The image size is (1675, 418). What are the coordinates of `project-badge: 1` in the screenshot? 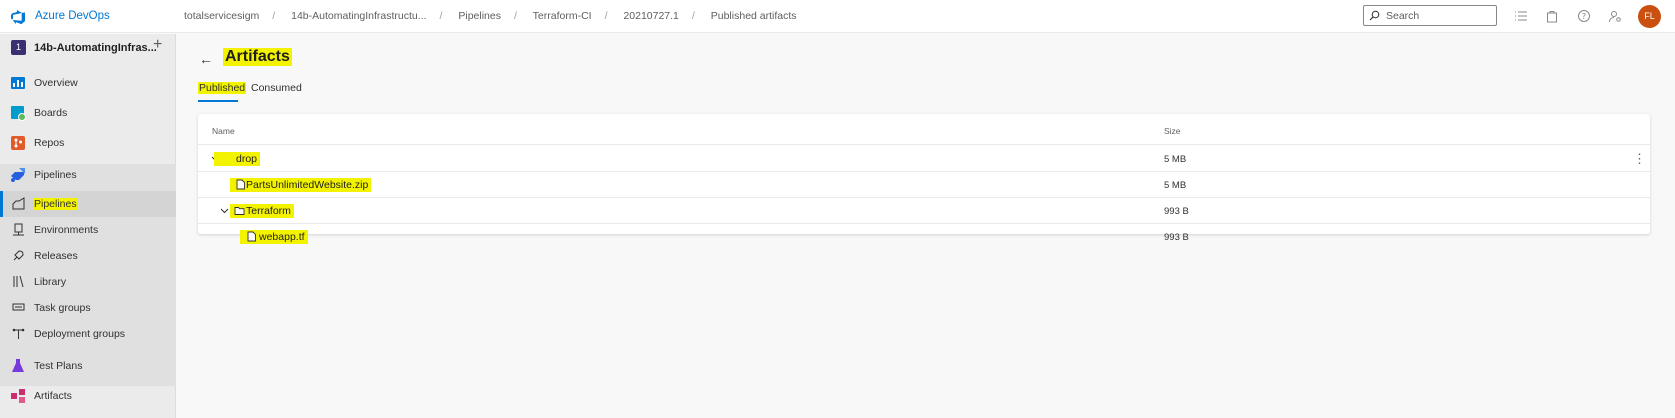 It's located at (18, 47).